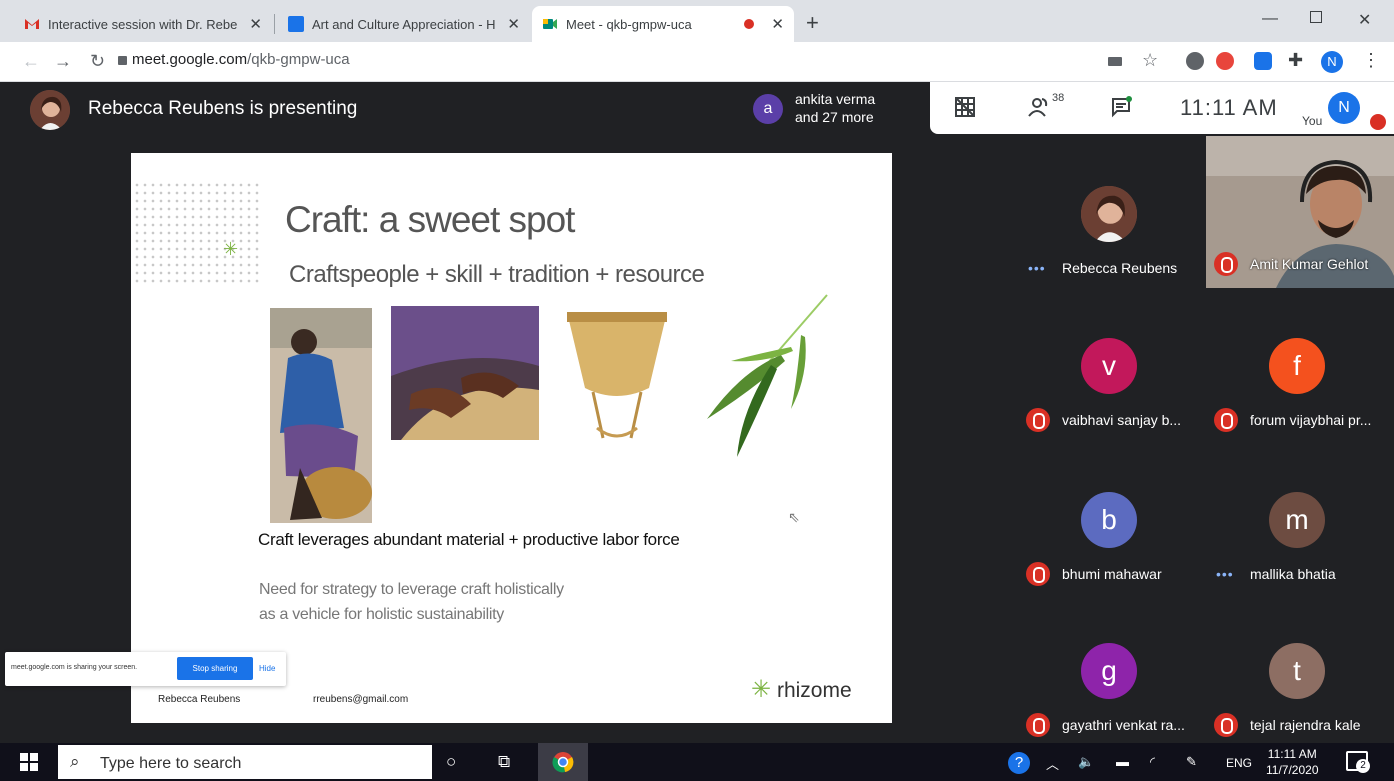 This screenshot has height=781, width=1394. I want to click on self-avatar: N, so click(1344, 108).